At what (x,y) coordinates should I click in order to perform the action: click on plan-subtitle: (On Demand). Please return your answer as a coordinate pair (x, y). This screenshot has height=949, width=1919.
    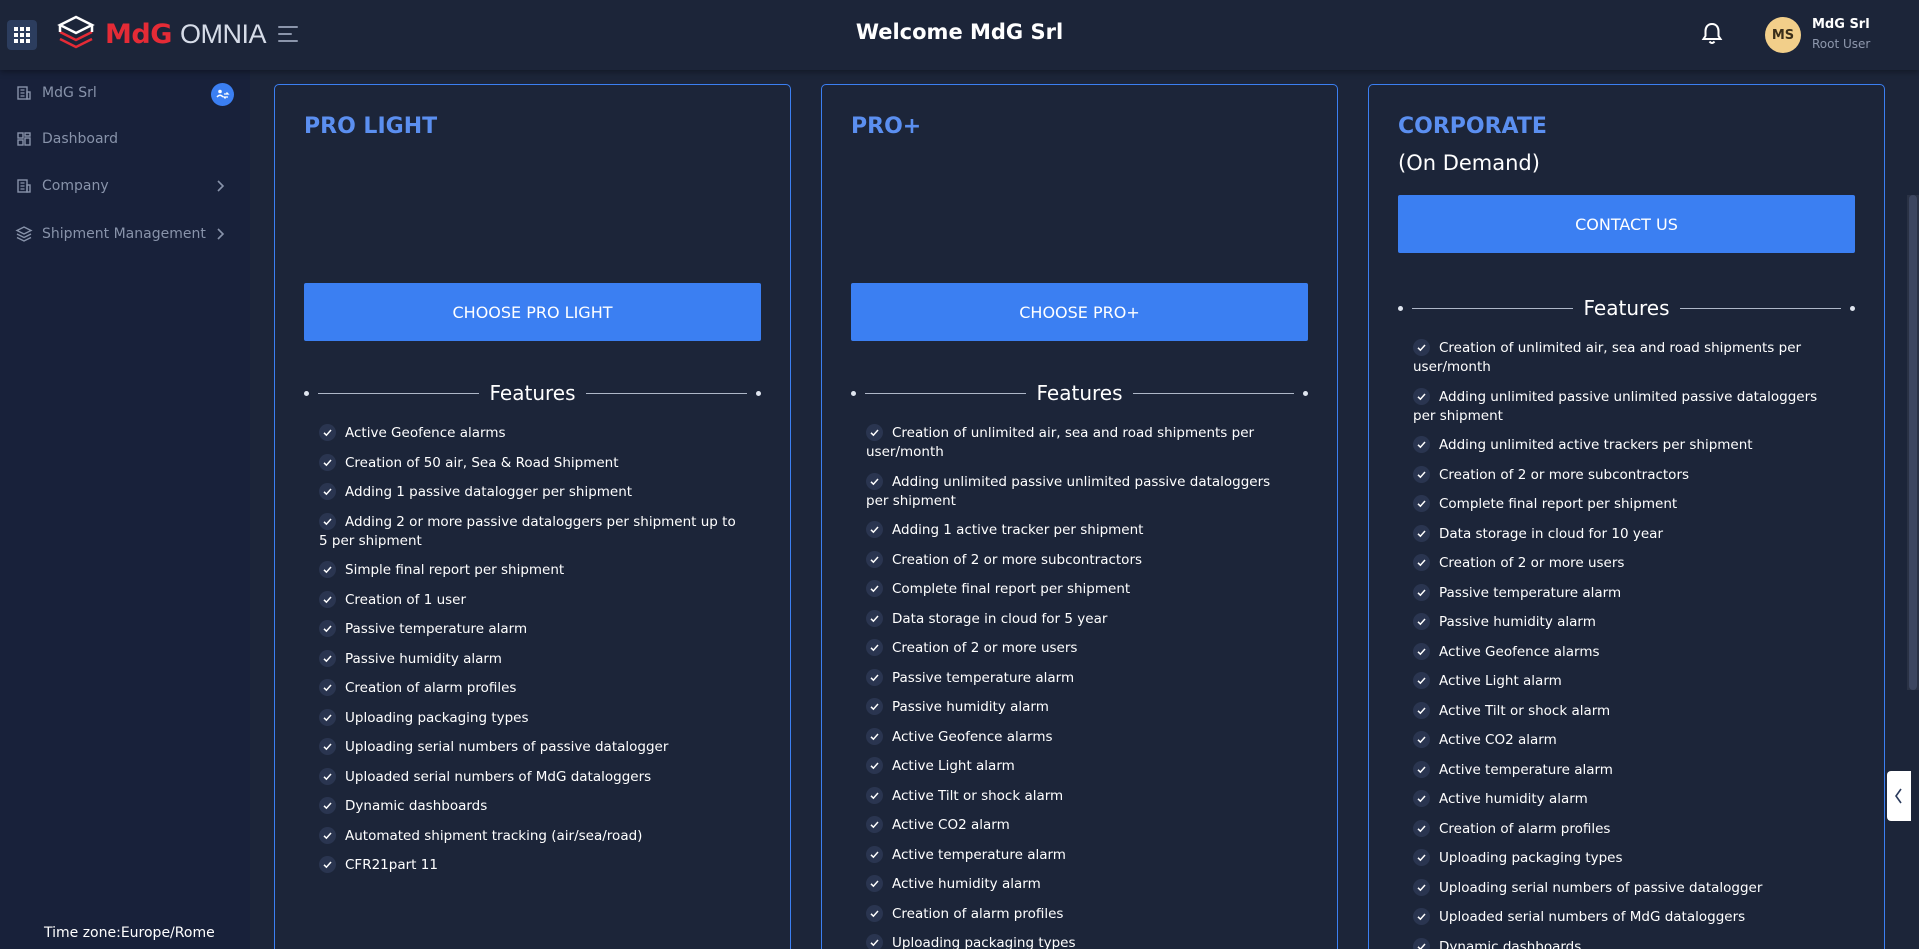
    Looking at the image, I should click on (1469, 163).